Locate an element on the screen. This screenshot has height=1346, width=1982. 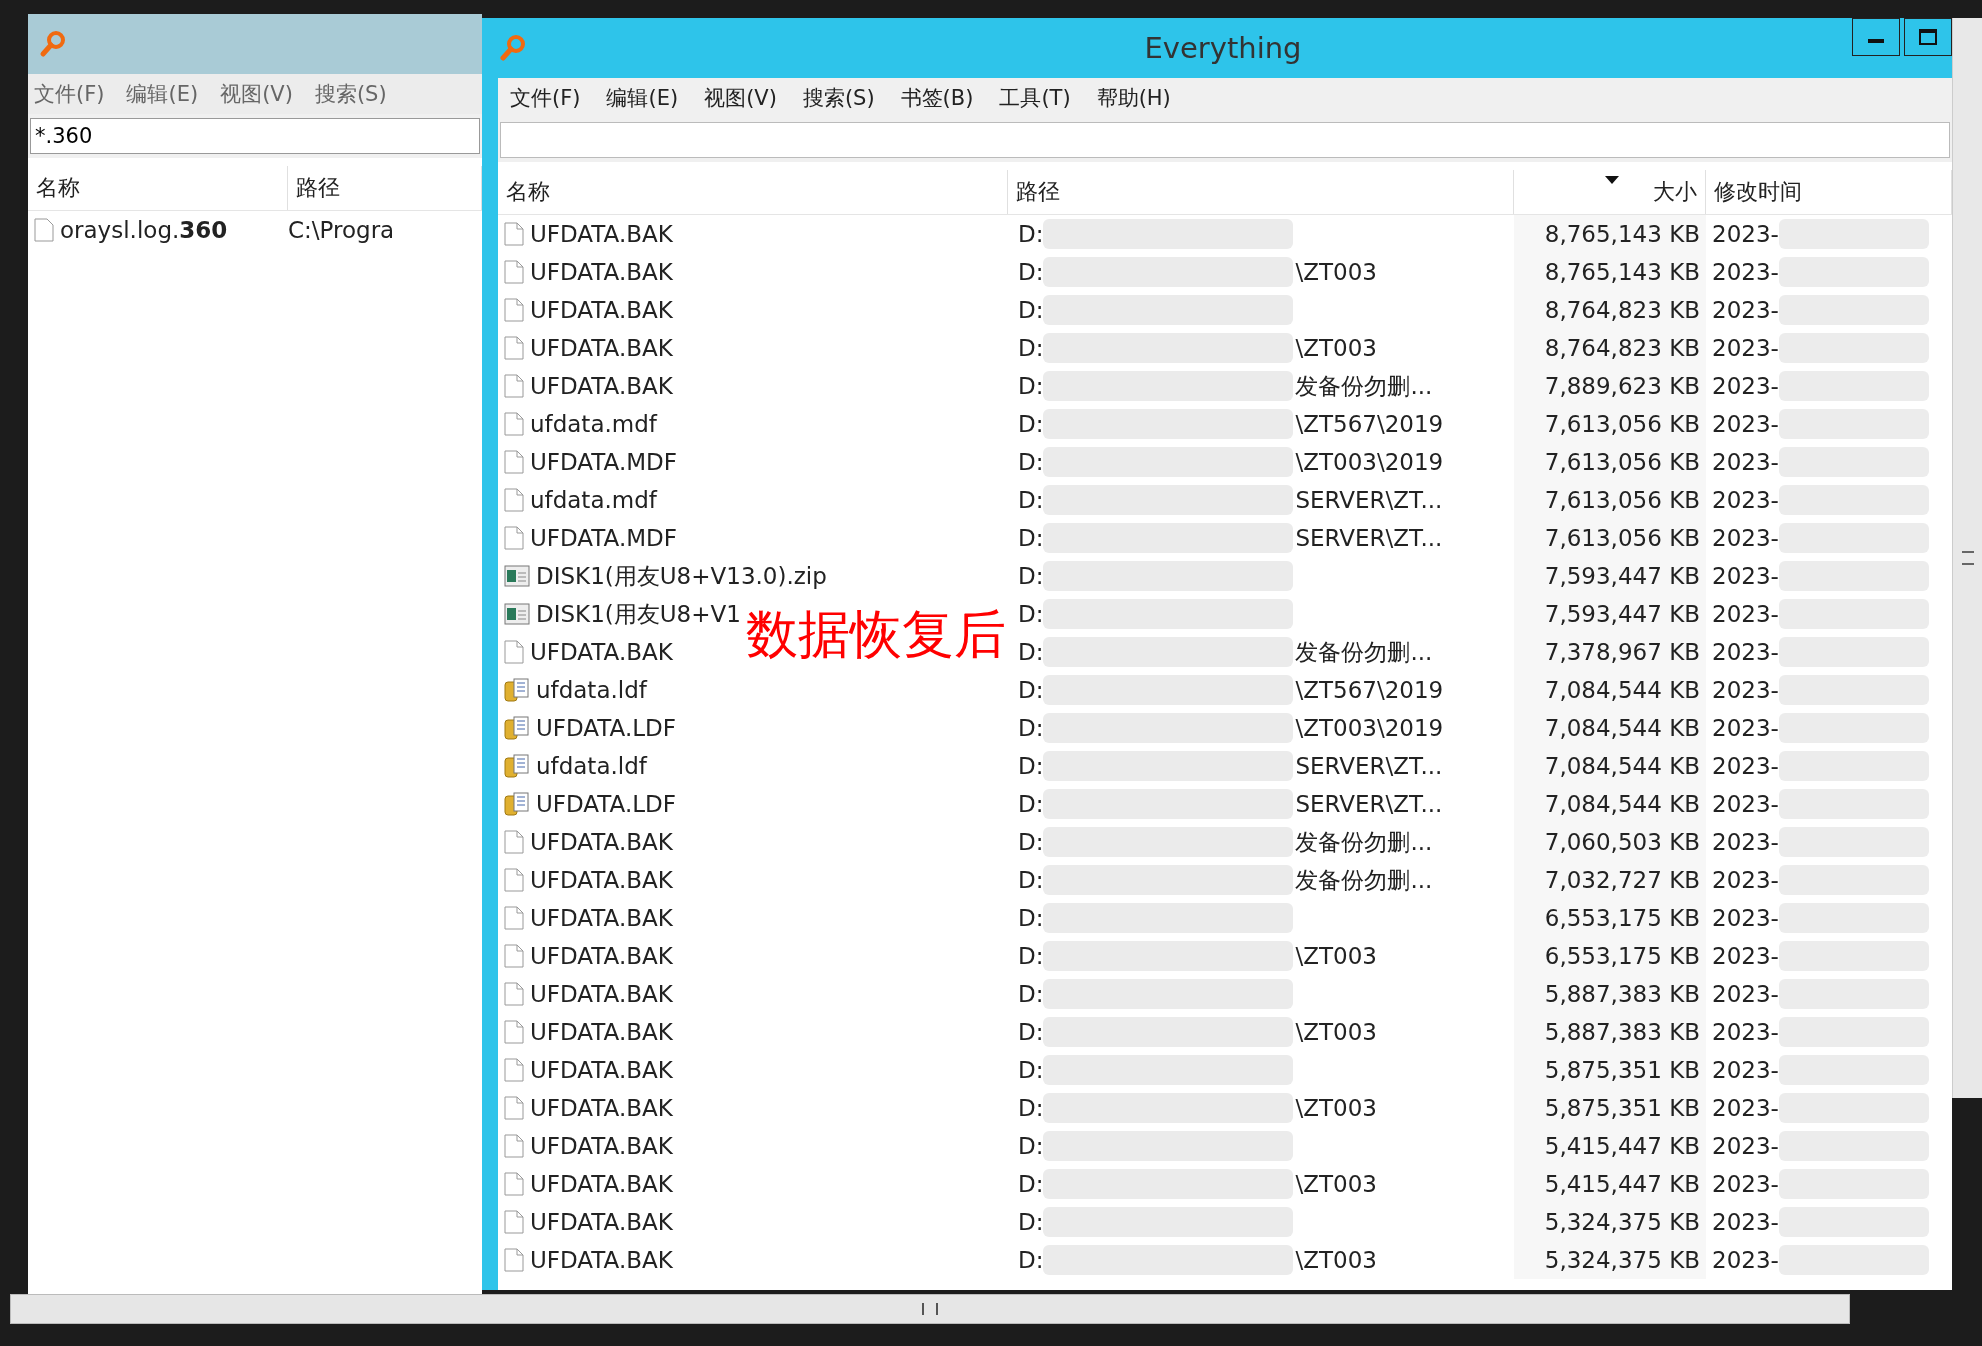
grip-icon is located at coordinates (1967, 558).